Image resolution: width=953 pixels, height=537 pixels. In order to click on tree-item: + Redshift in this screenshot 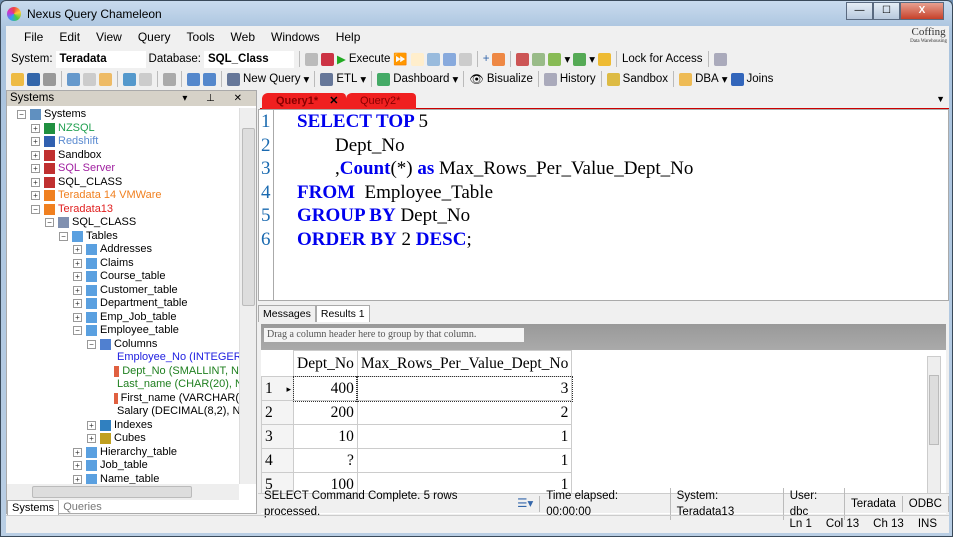, I will do `click(123, 142)`.